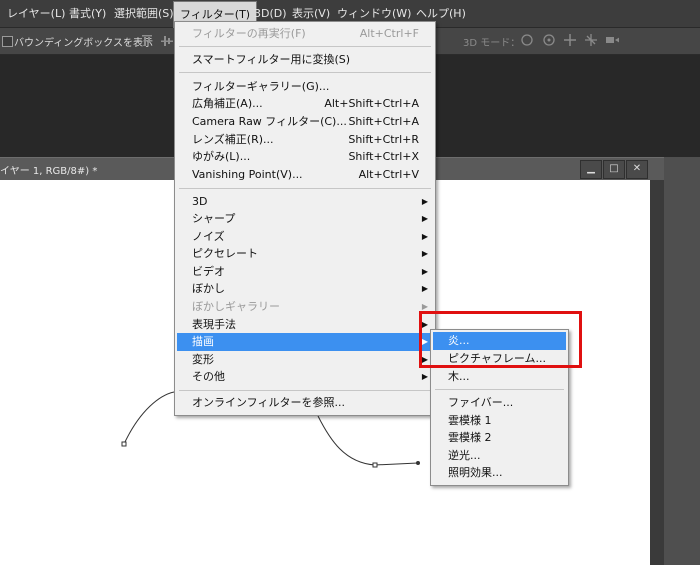  Describe the element at coordinates (214, 324) in the screenshot. I see `menu-item-label: 表現手法` at that location.